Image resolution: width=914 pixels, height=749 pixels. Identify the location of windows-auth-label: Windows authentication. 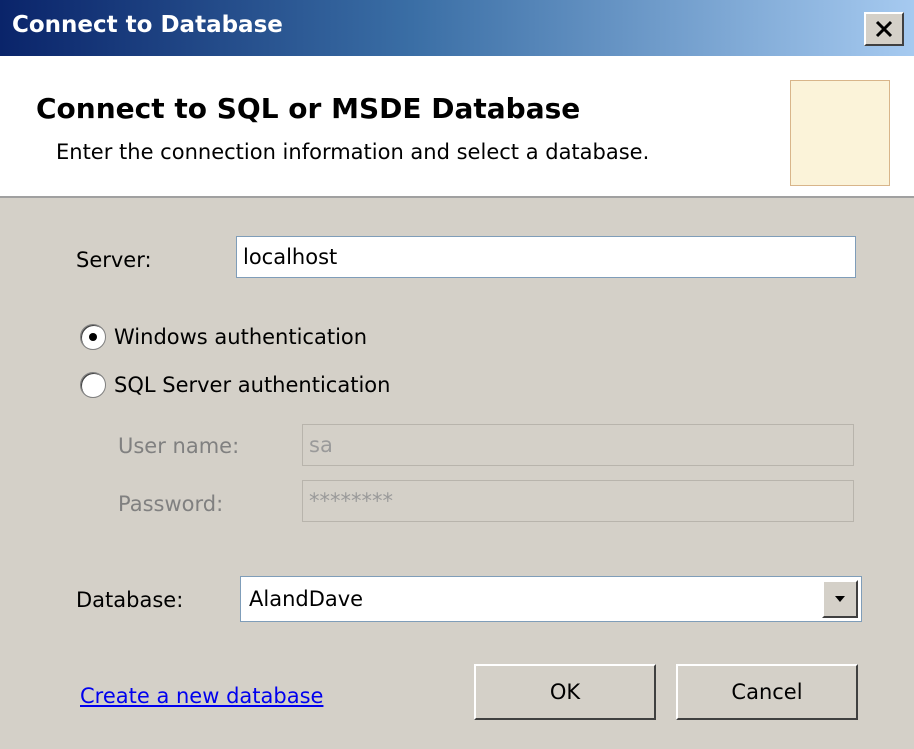
(241, 337).